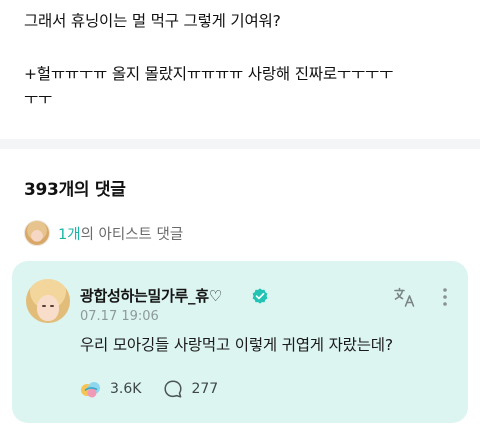  Describe the element at coordinates (205, 389) in the screenshot. I see `reply-count: 277` at that location.